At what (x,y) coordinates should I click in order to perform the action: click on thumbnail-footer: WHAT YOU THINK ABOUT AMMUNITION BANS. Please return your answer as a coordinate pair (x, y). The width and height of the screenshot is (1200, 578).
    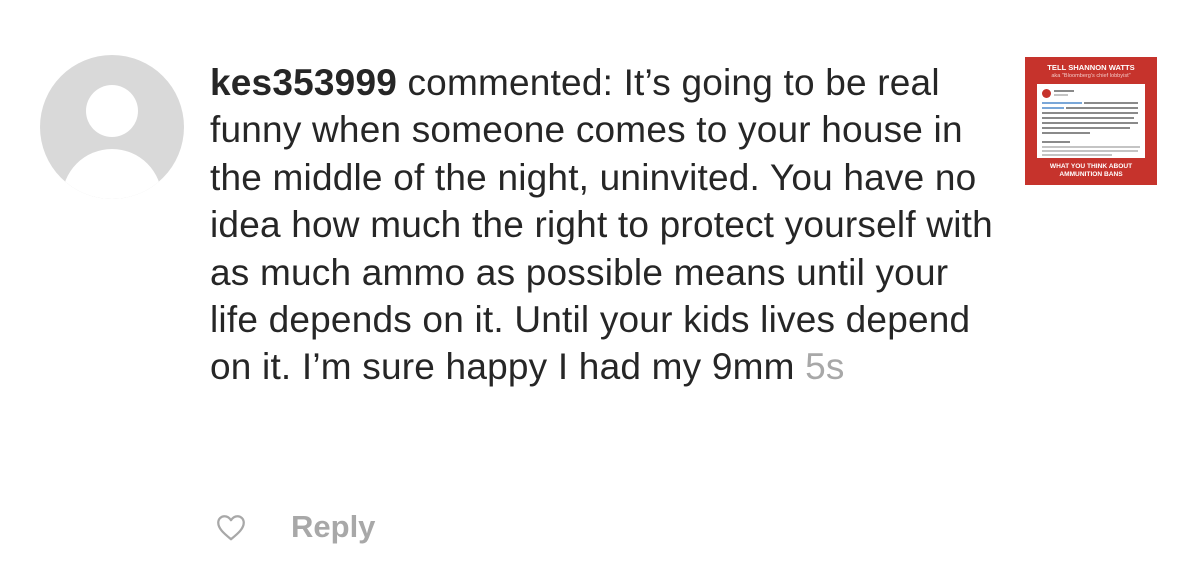
    Looking at the image, I should click on (1091, 171).